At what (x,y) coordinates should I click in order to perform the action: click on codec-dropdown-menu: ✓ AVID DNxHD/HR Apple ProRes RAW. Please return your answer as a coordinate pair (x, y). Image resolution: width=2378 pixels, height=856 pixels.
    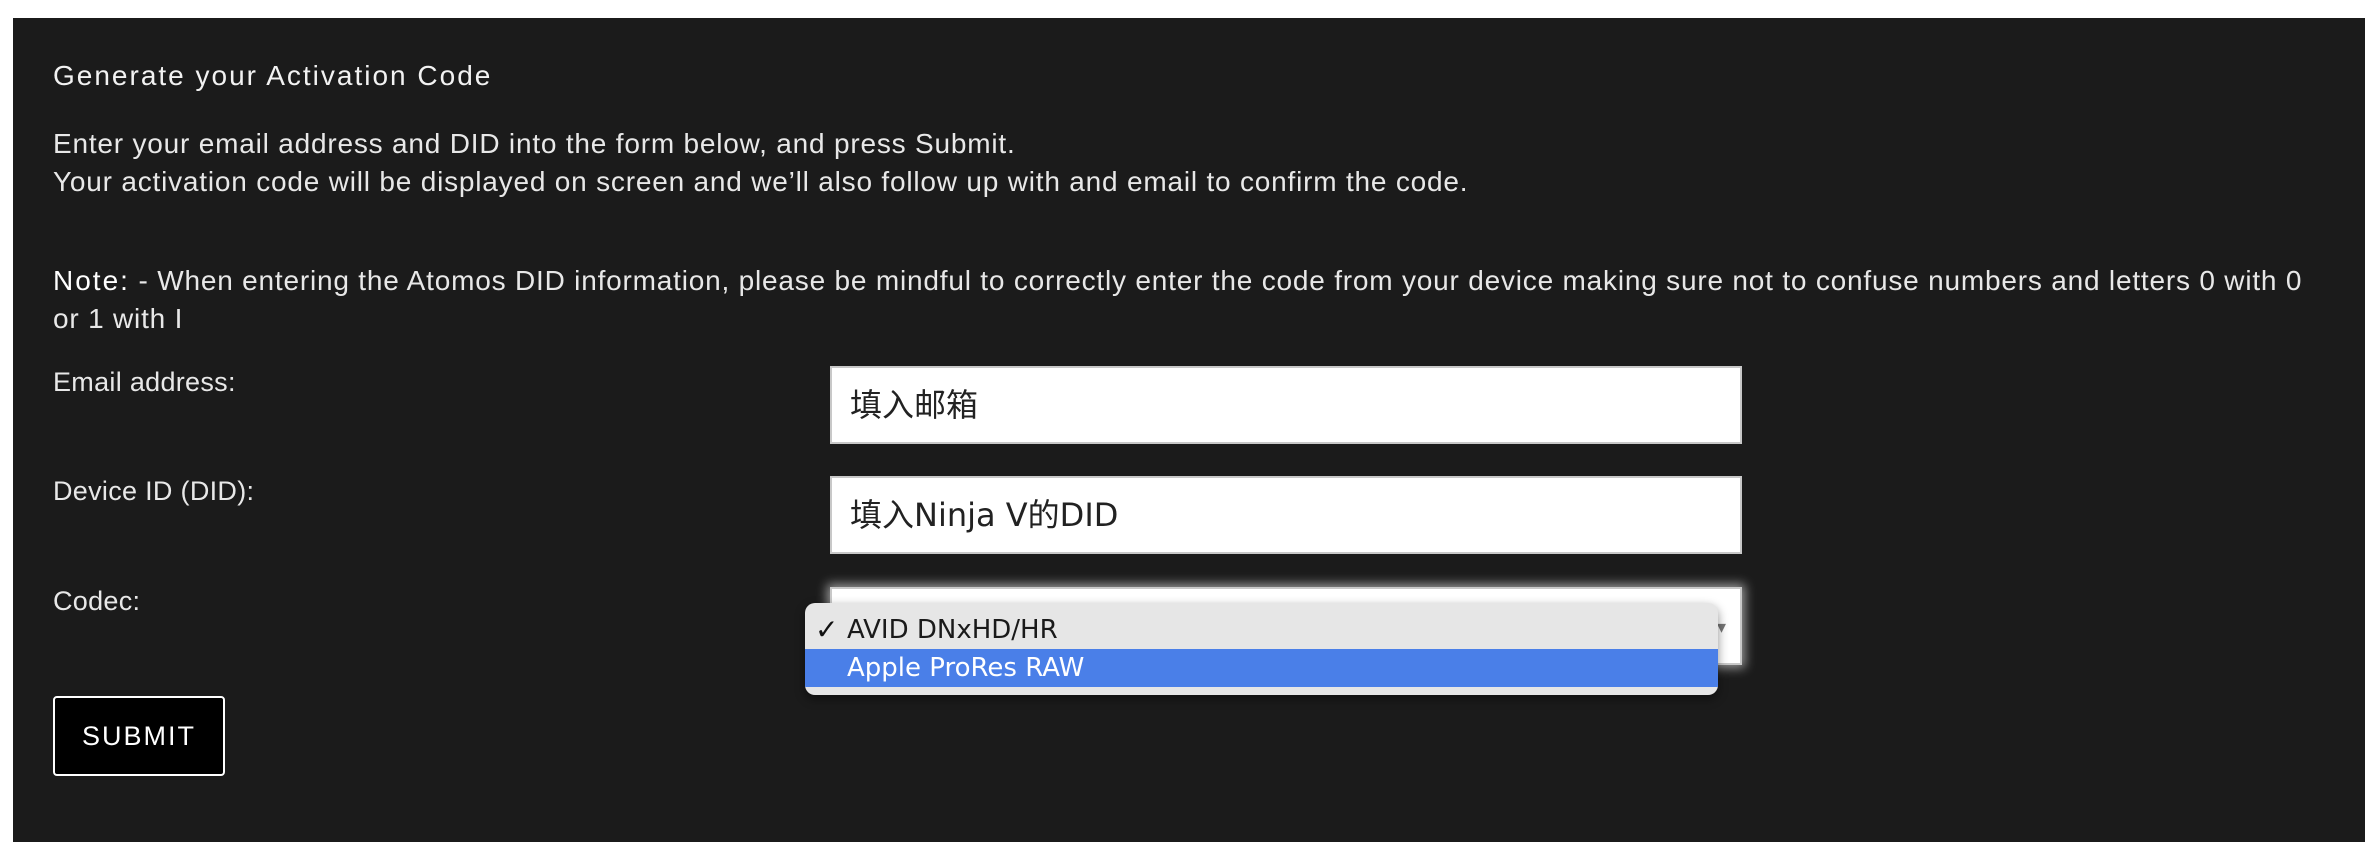
    Looking at the image, I should click on (1261, 649).